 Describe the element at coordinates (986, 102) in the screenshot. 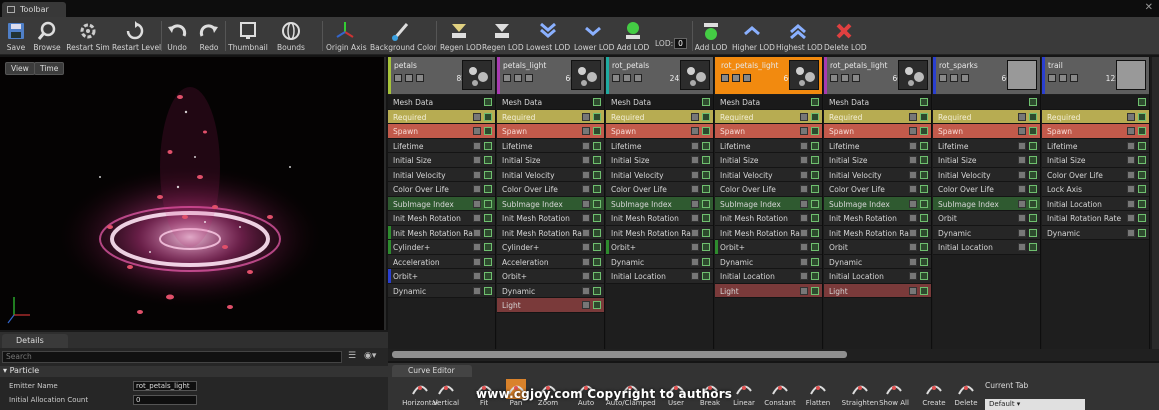

I see `module-row` at that location.